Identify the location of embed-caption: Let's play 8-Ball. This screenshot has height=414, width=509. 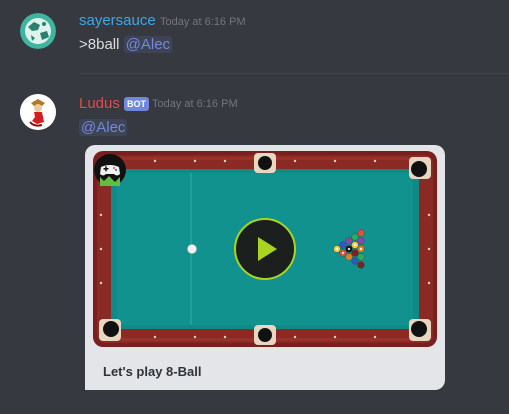
(152, 371).